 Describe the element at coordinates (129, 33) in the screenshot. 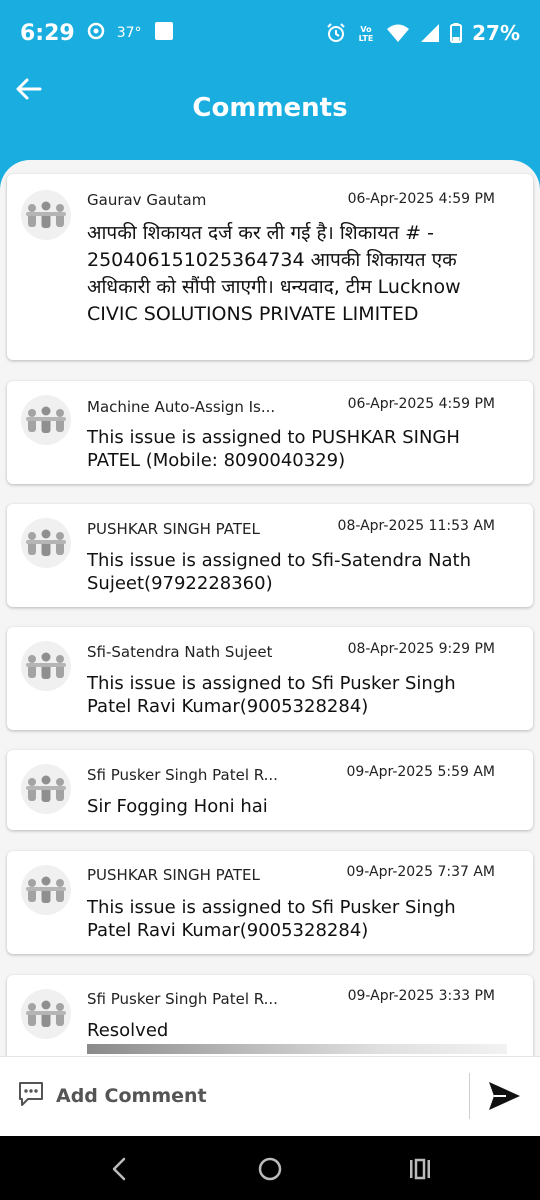

I see `status-temperature: 37°` at that location.